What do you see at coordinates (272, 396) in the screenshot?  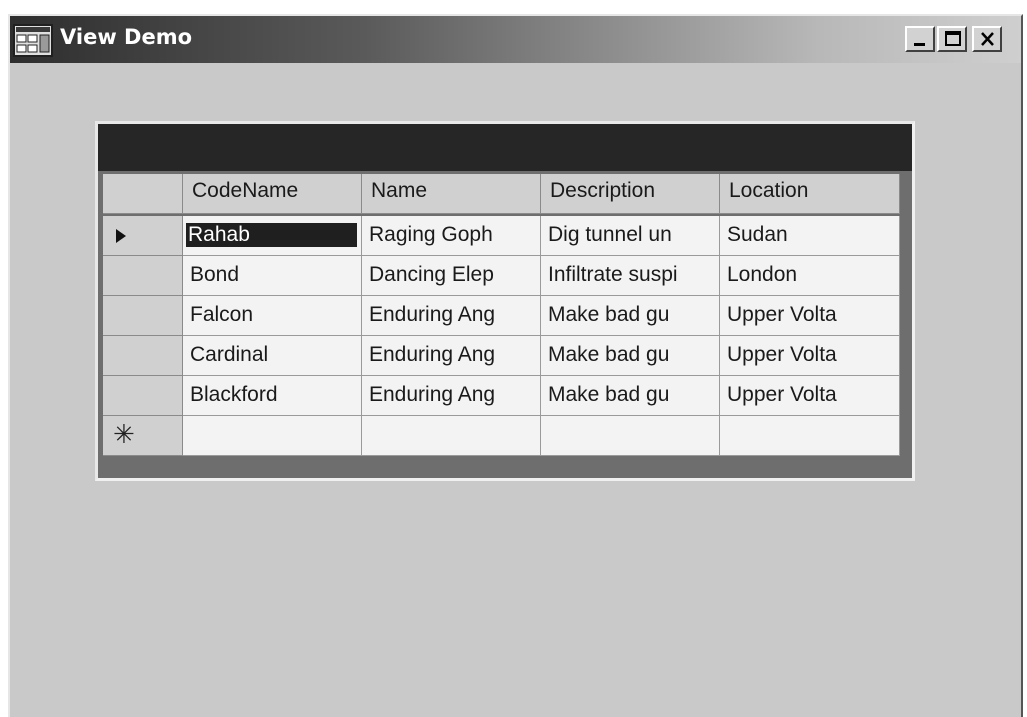 I see `cell-codename: Blackford` at bounding box center [272, 396].